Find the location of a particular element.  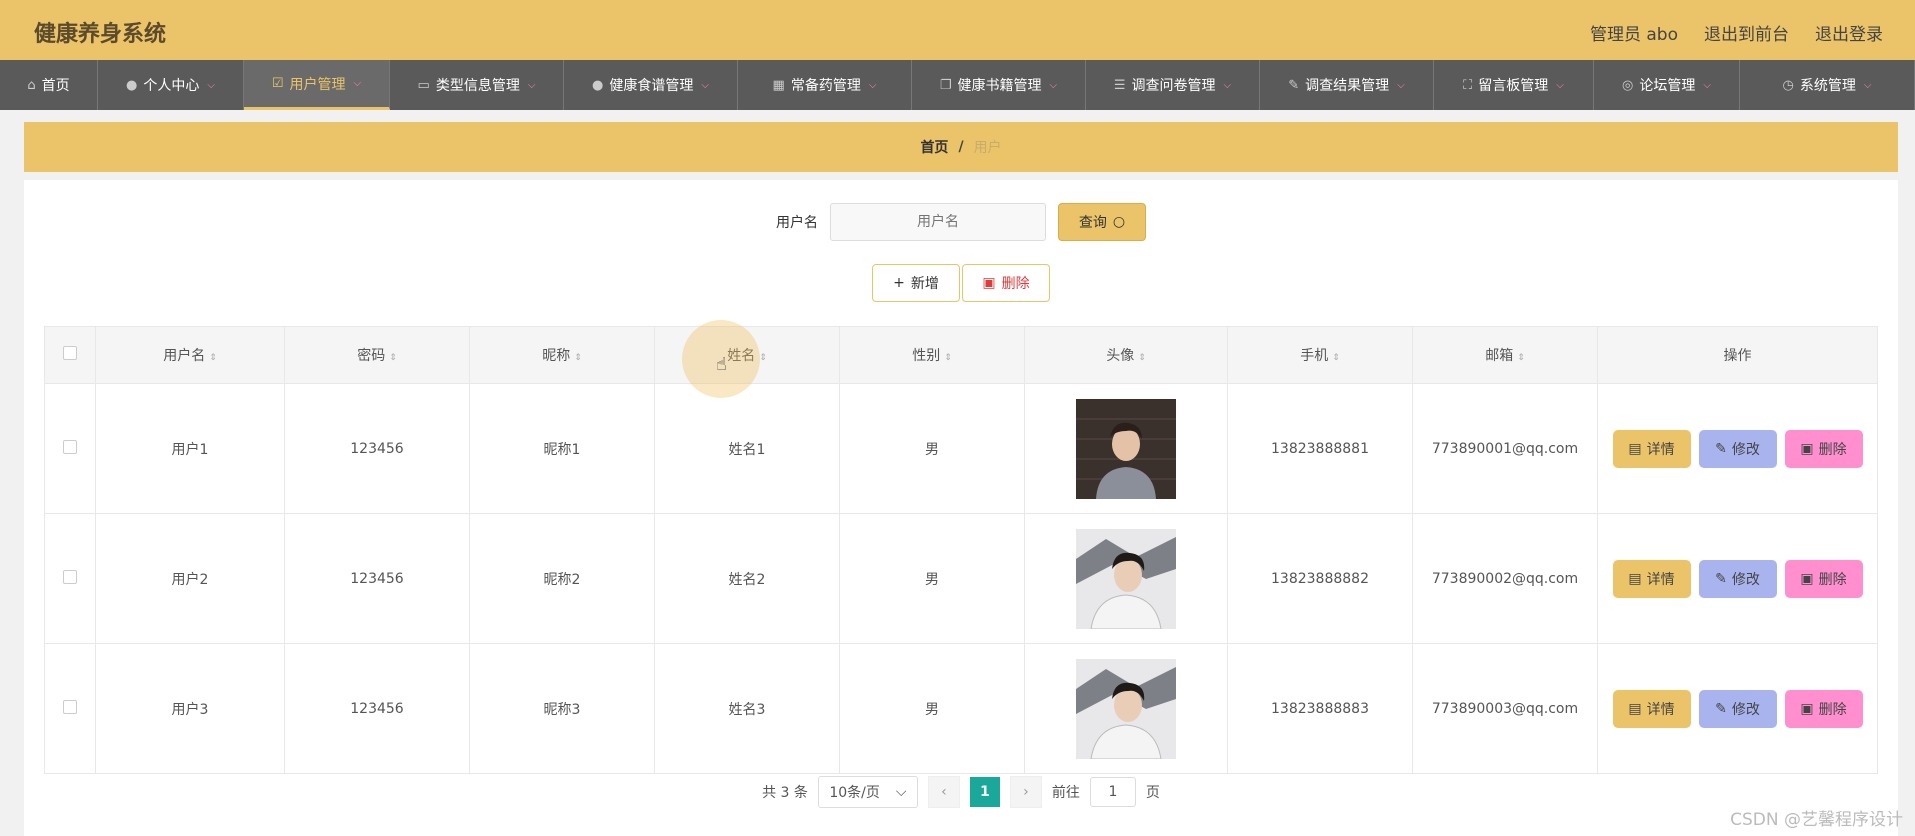

goto-page-input: 1 is located at coordinates (1112, 792).